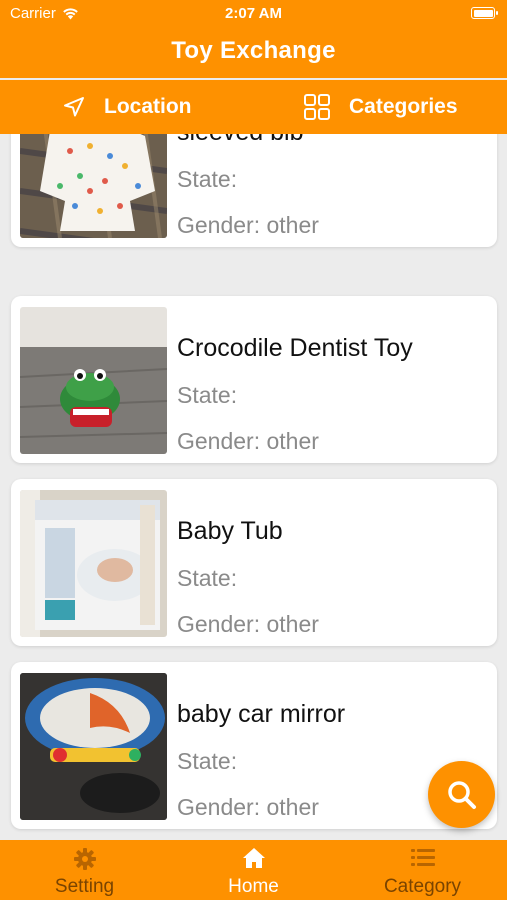  I want to click on nav-bar: Toy Exchange, so click(253, 53).